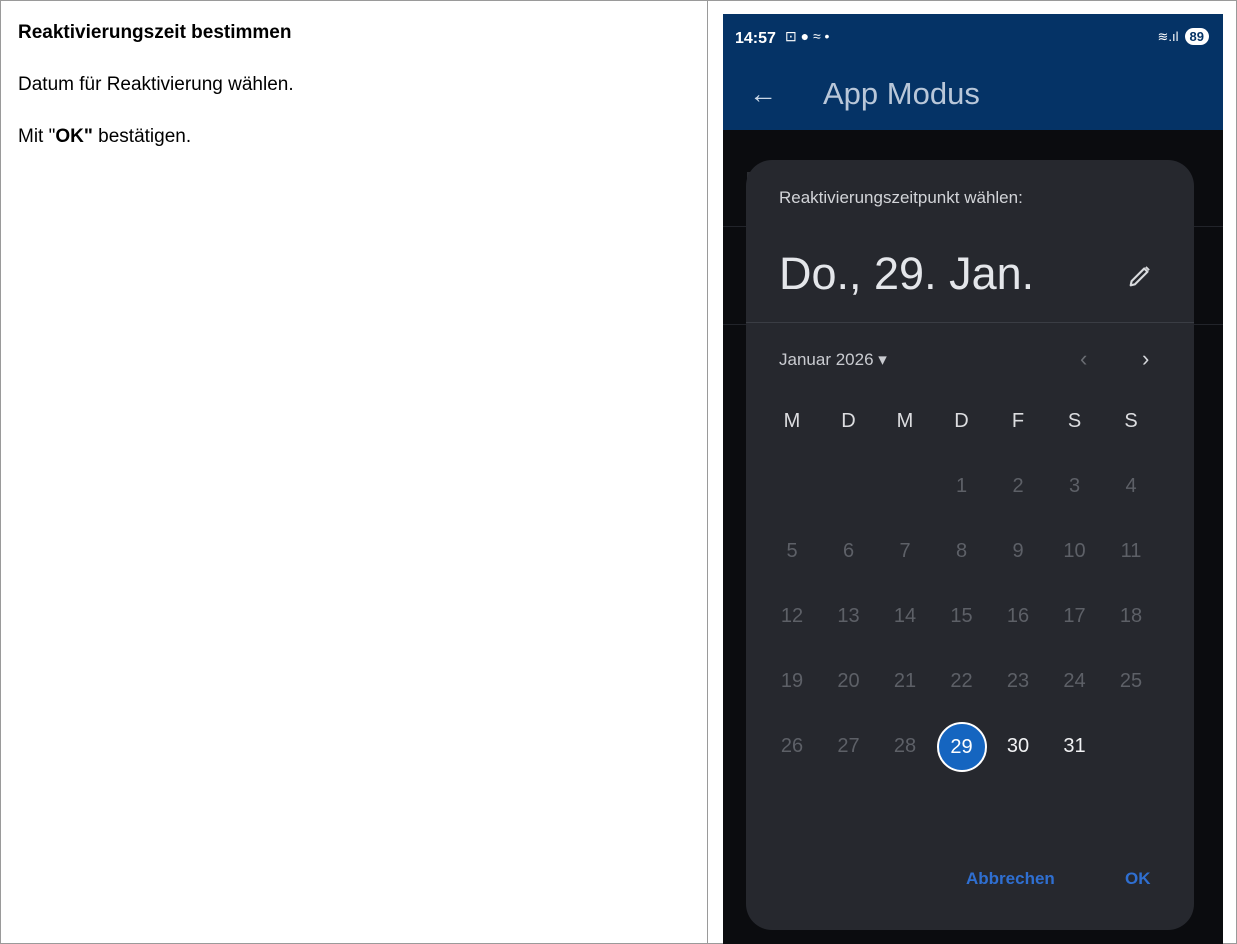 The height and width of the screenshot is (944, 1237). What do you see at coordinates (1074, 551) in the screenshot?
I see `calendar-day-disabled: 10` at bounding box center [1074, 551].